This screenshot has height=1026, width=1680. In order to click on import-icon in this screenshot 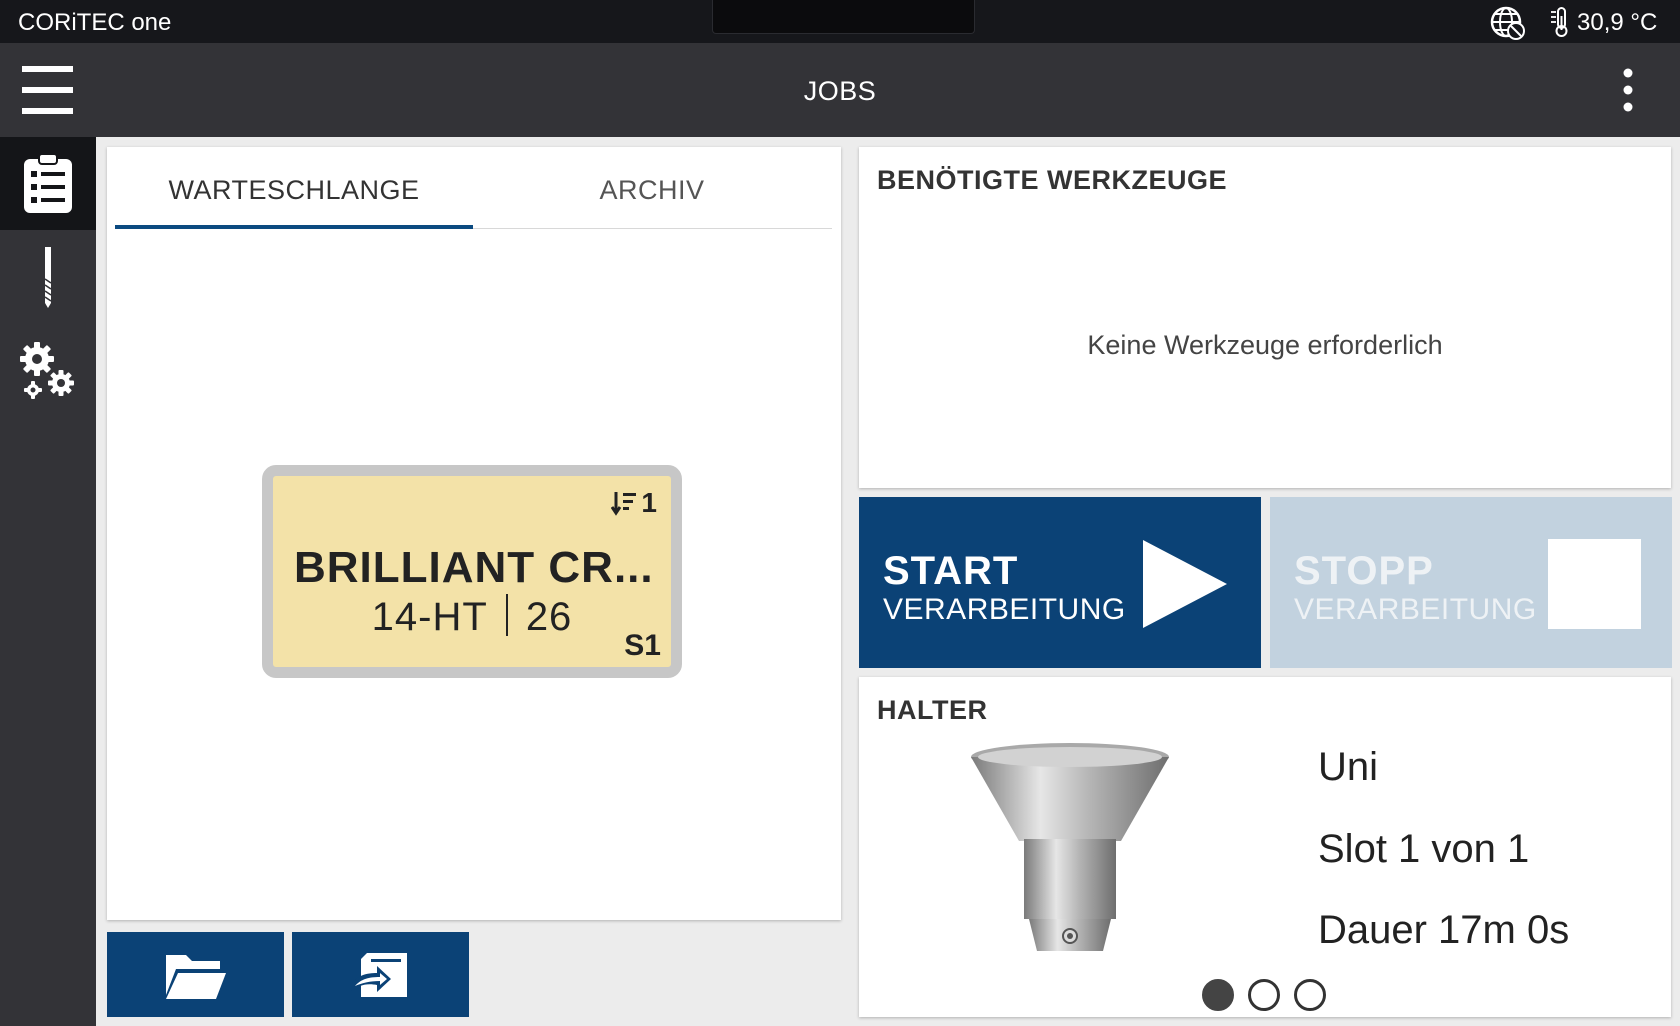, I will do `click(378, 974)`.